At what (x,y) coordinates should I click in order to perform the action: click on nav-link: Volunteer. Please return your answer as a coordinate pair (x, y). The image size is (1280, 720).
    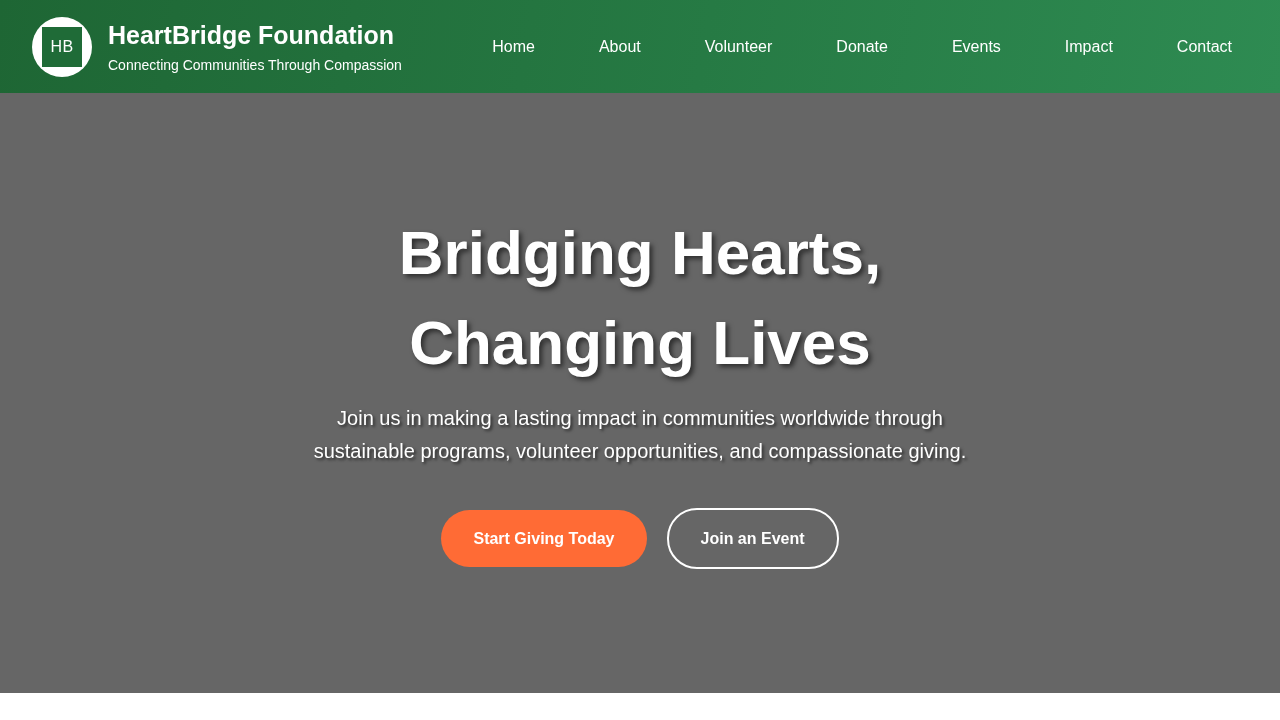
    Looking at the image, I should click on (738, 46).